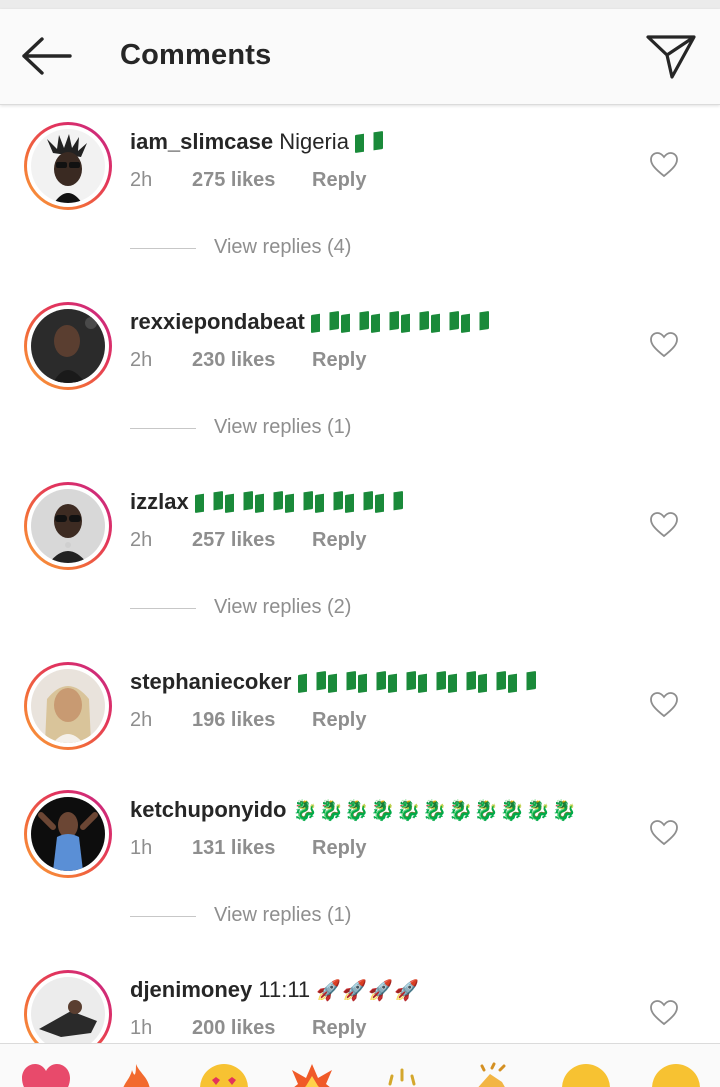  I want to click on status-bar-strip, so click(360, 4).